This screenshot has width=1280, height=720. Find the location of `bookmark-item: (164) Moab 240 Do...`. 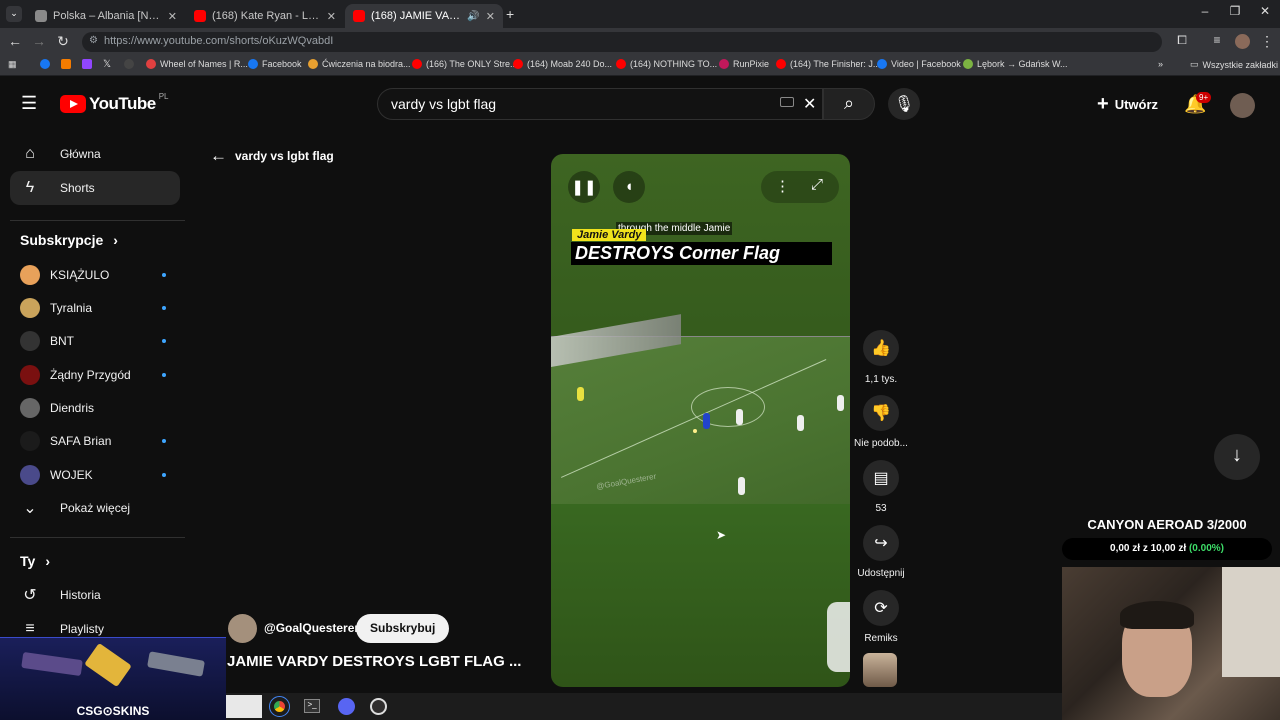

bookmark-item: (164) Moab 240 Do... is located at coordinates (562, 64).